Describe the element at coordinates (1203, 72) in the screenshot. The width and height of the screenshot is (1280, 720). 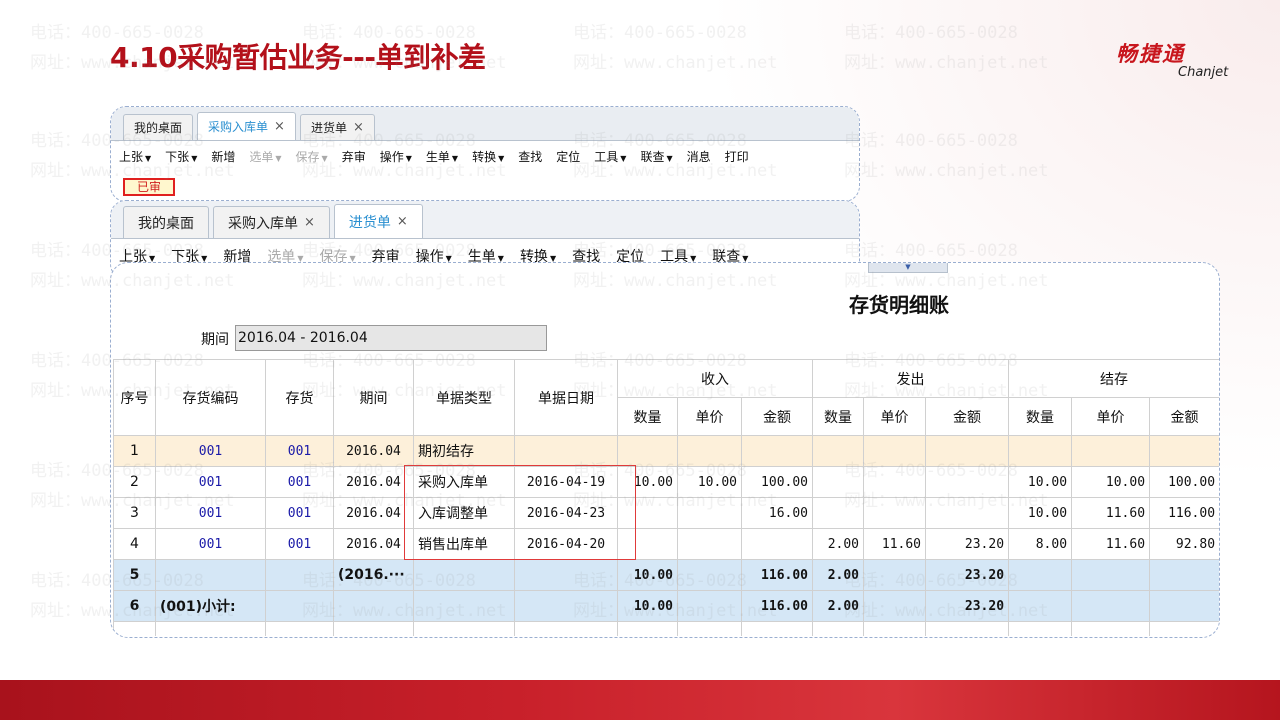
I see `logo-en: Chanjet` at that location.